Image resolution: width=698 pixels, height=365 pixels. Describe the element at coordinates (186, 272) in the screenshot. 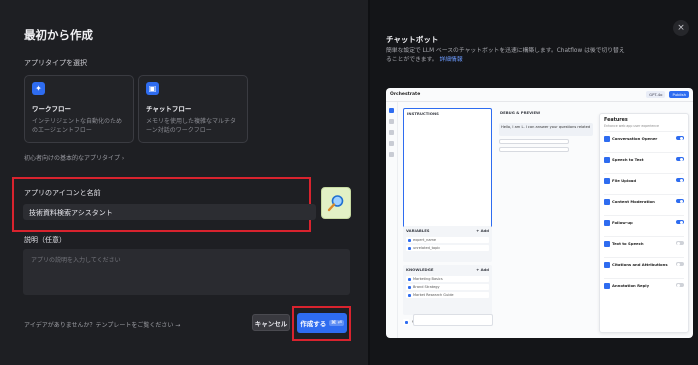

I see `description-textarea: アプリの説明を入力してください` at that location.